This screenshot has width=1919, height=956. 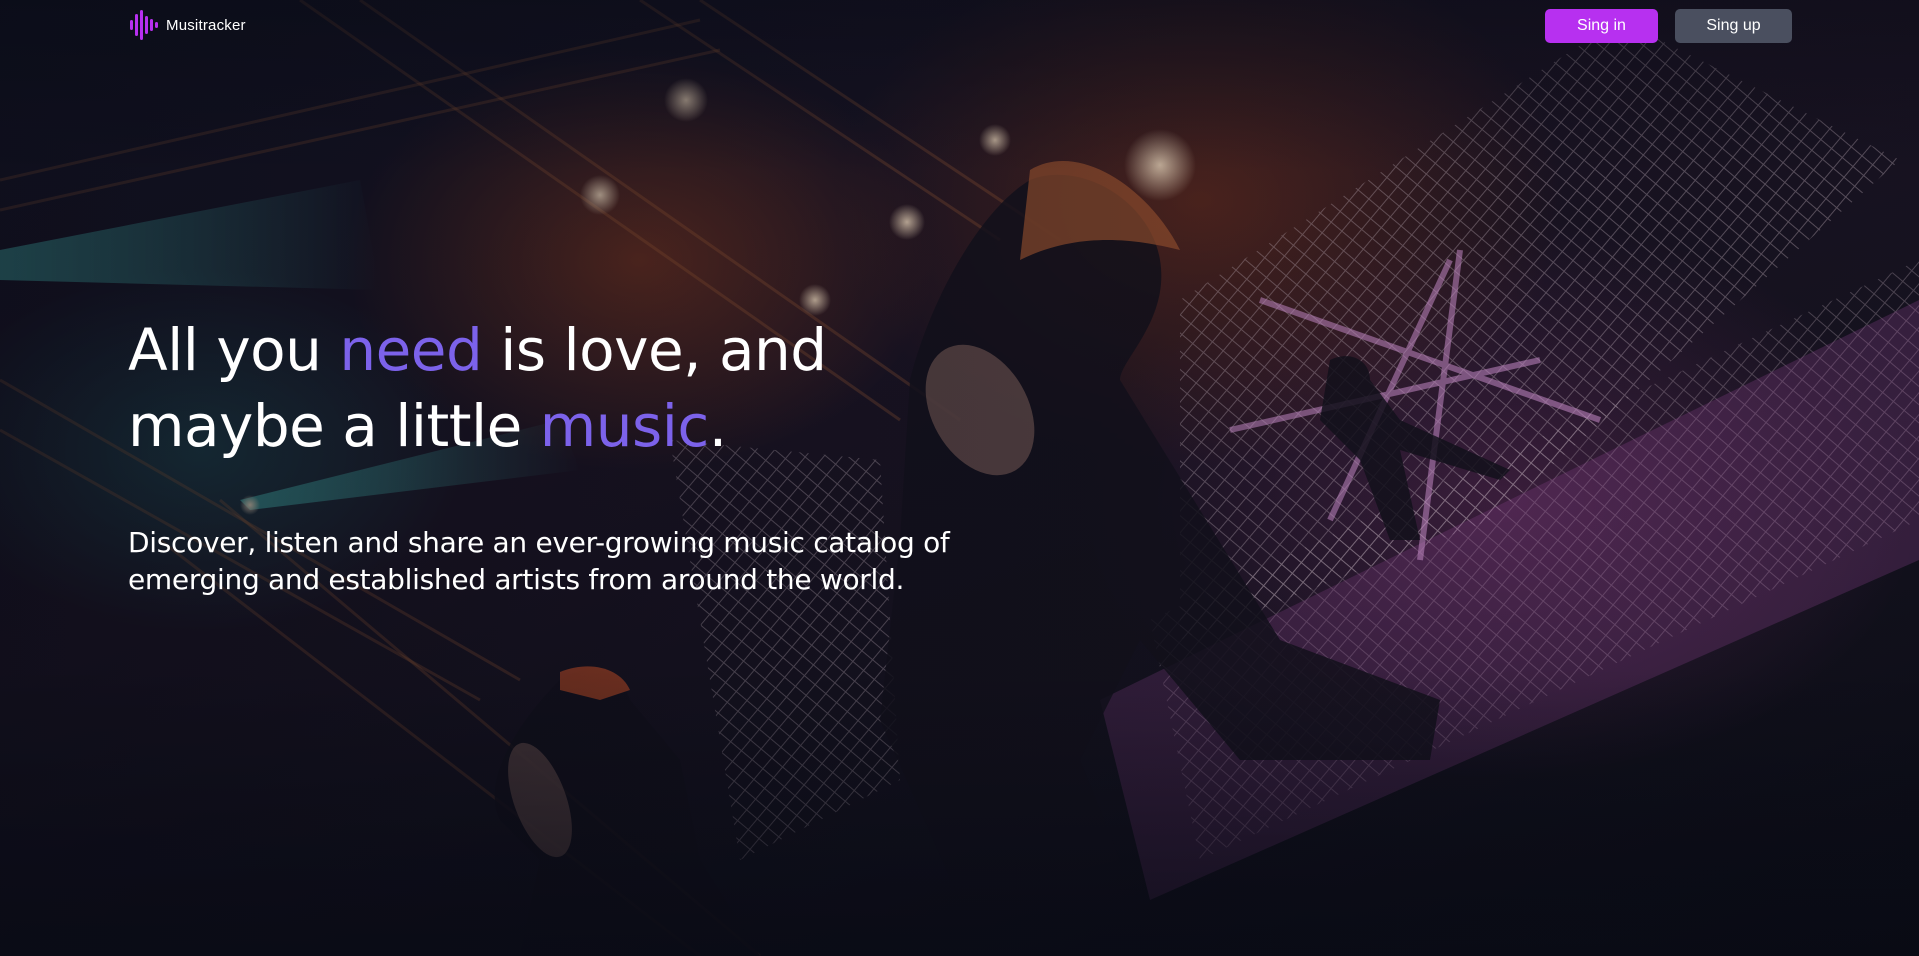 I want to click on soundwave-icon, so click(x=144, y=25).